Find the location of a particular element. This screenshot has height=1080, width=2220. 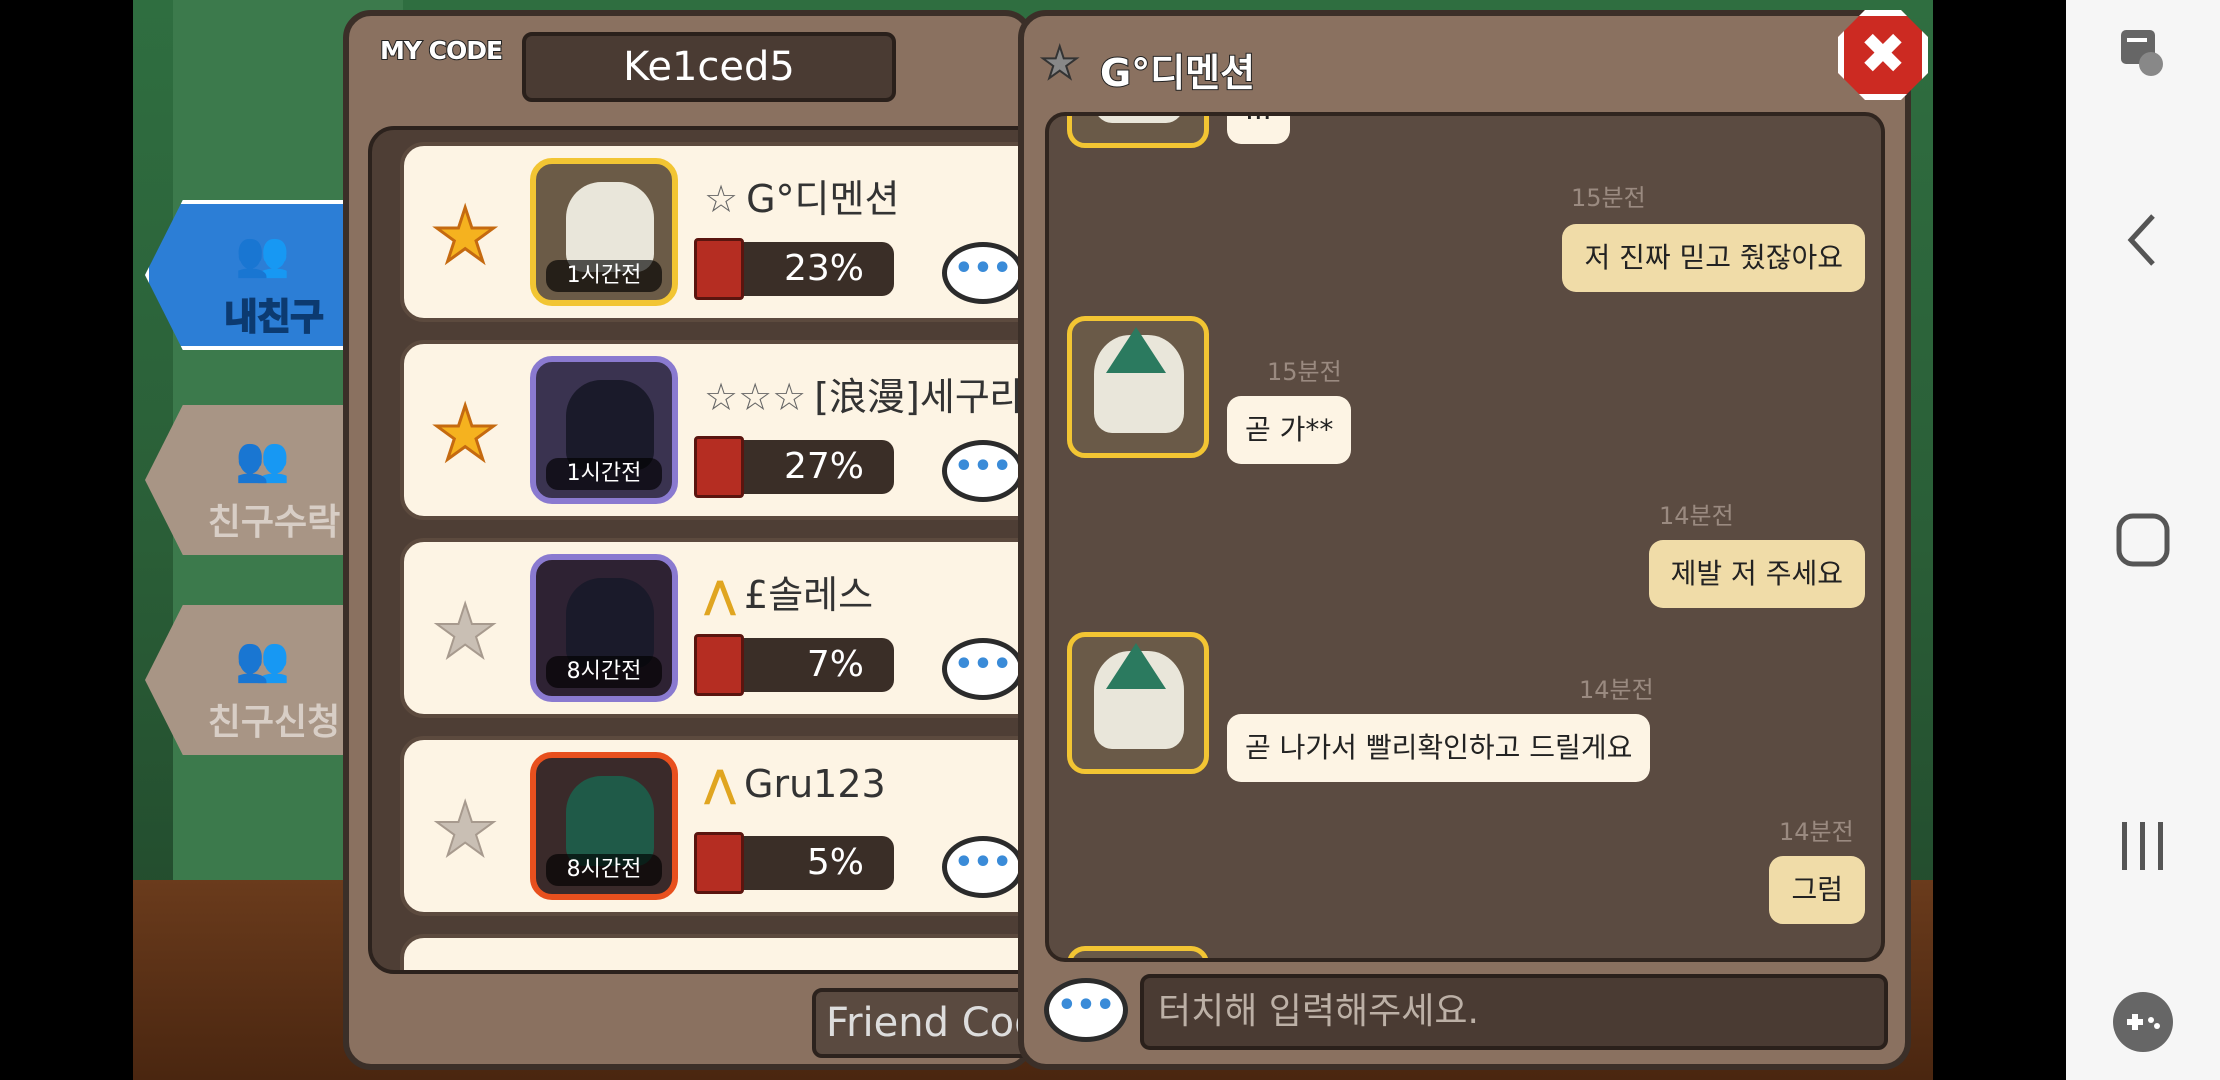

friend-row: ★ 1시간전 ☆ G°디멘션 23% ••• is located at coordinates (722, 232).